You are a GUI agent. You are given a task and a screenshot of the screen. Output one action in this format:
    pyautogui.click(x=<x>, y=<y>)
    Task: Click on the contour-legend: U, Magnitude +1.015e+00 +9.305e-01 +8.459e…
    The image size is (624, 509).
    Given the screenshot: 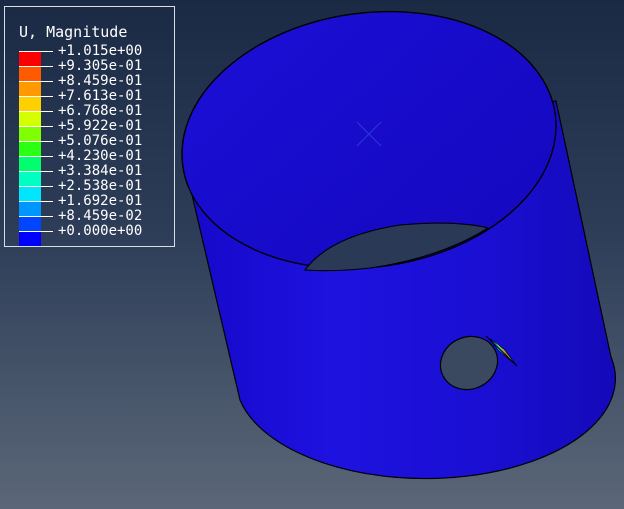 What is the action you would take?
    pyautogui.click(x=89, y=126)
    